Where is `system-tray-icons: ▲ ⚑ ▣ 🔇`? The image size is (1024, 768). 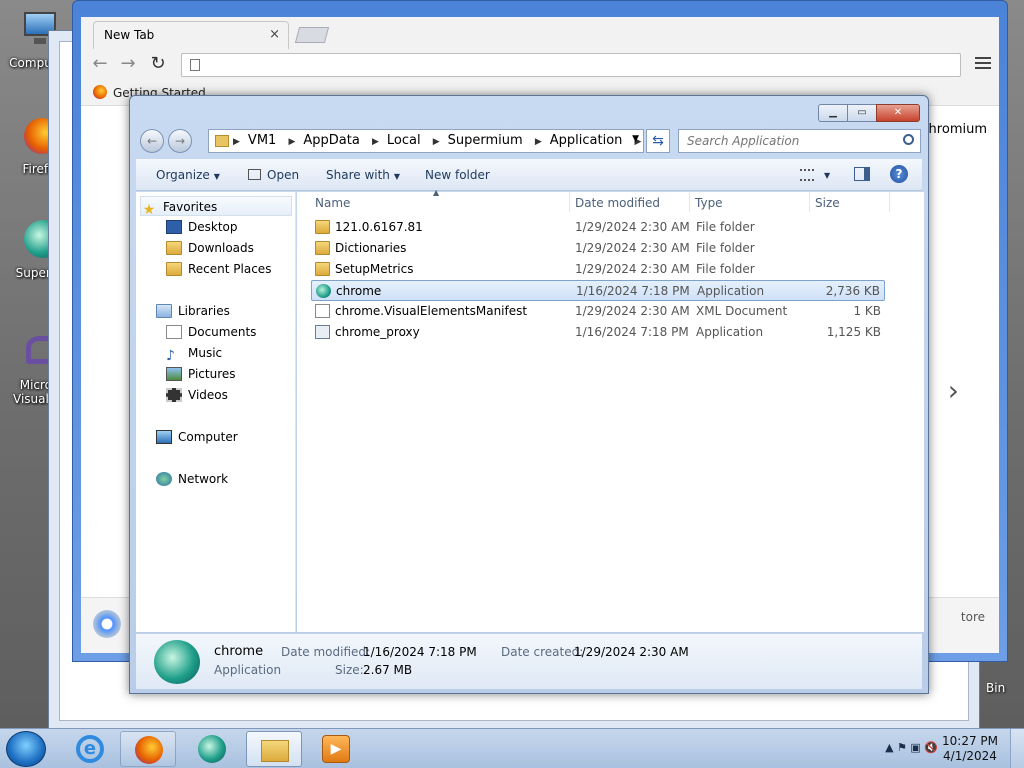
system-tray-icons: ▲ ⚑ ▣ 🔇 is located at coordinates (911, 747).